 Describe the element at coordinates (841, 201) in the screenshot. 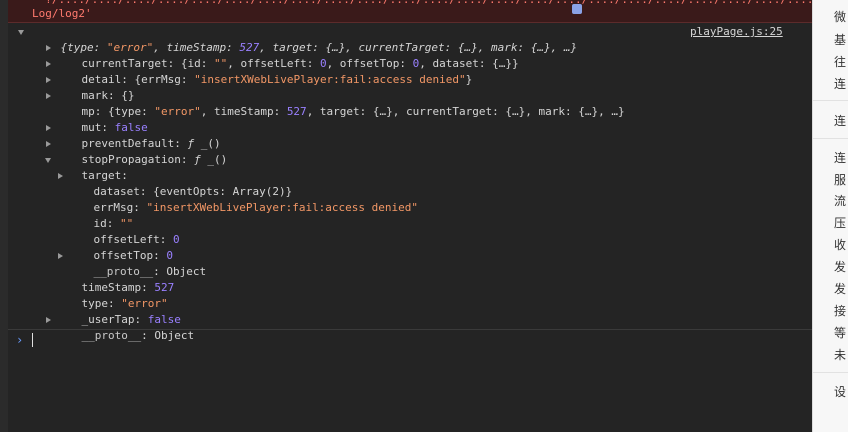

I see `panel-item: 流` at that location.